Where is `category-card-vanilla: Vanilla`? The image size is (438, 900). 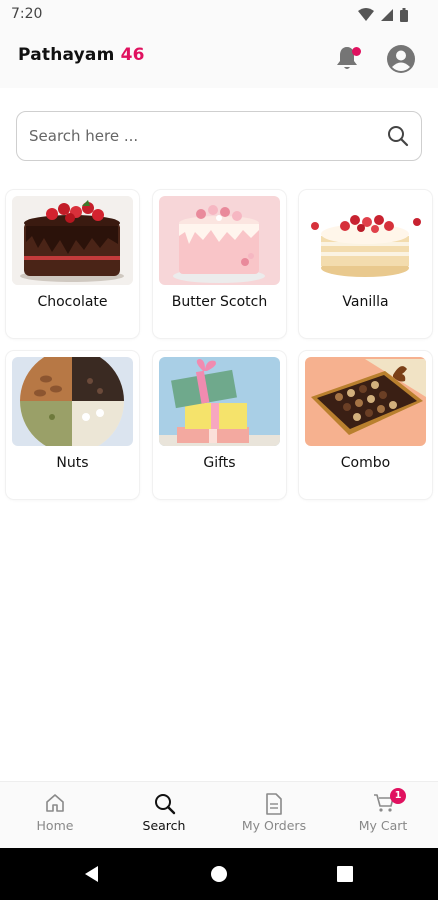
category-card-vanilla: Vanilla is located at coordinates (365, 264).